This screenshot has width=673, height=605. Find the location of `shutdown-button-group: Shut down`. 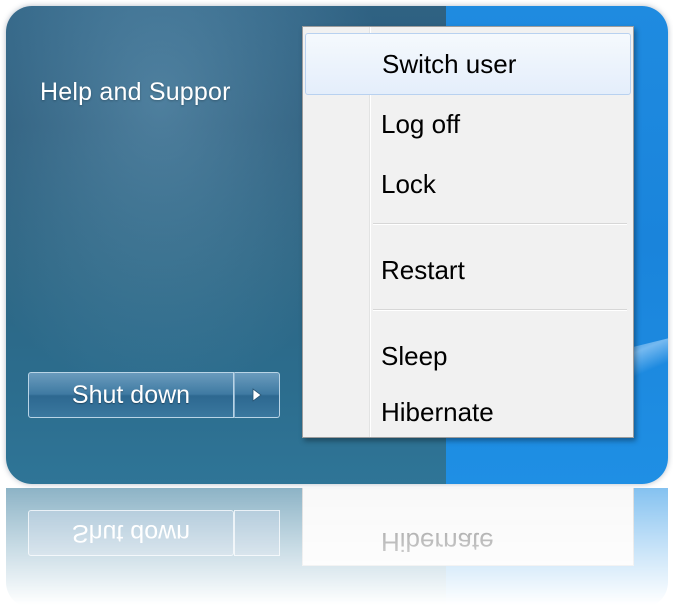

shutdown-button-group: Shut down is located at coordinates (154, 396).